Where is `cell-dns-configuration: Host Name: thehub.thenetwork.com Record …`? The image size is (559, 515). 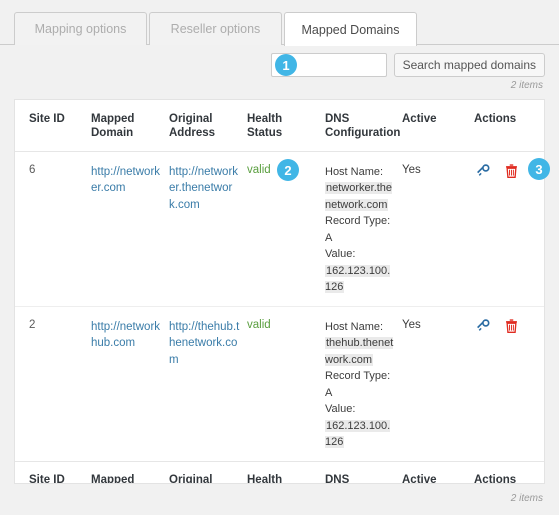
cell-dns-configuration: Host Name: thehub.thenetwork.com Record … is located at coordinates (363, 383).